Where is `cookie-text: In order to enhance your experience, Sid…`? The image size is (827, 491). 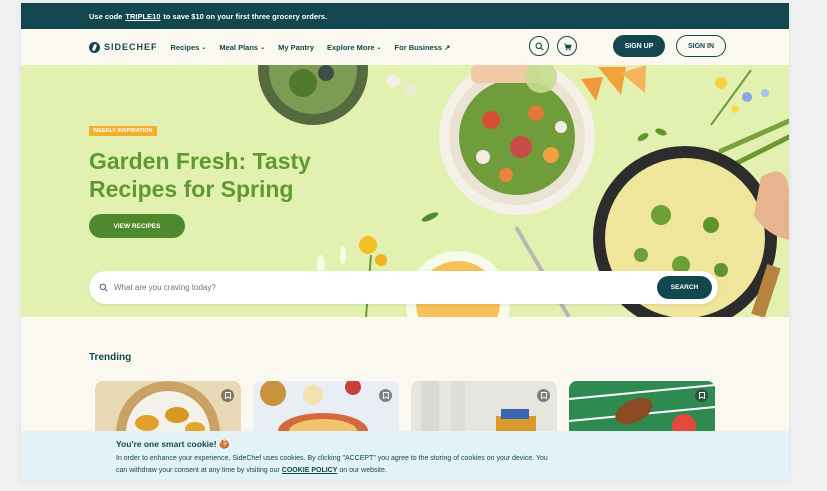 cookie-text: In order to enhance your experience, Sid… is located at coordinates (452, 465).